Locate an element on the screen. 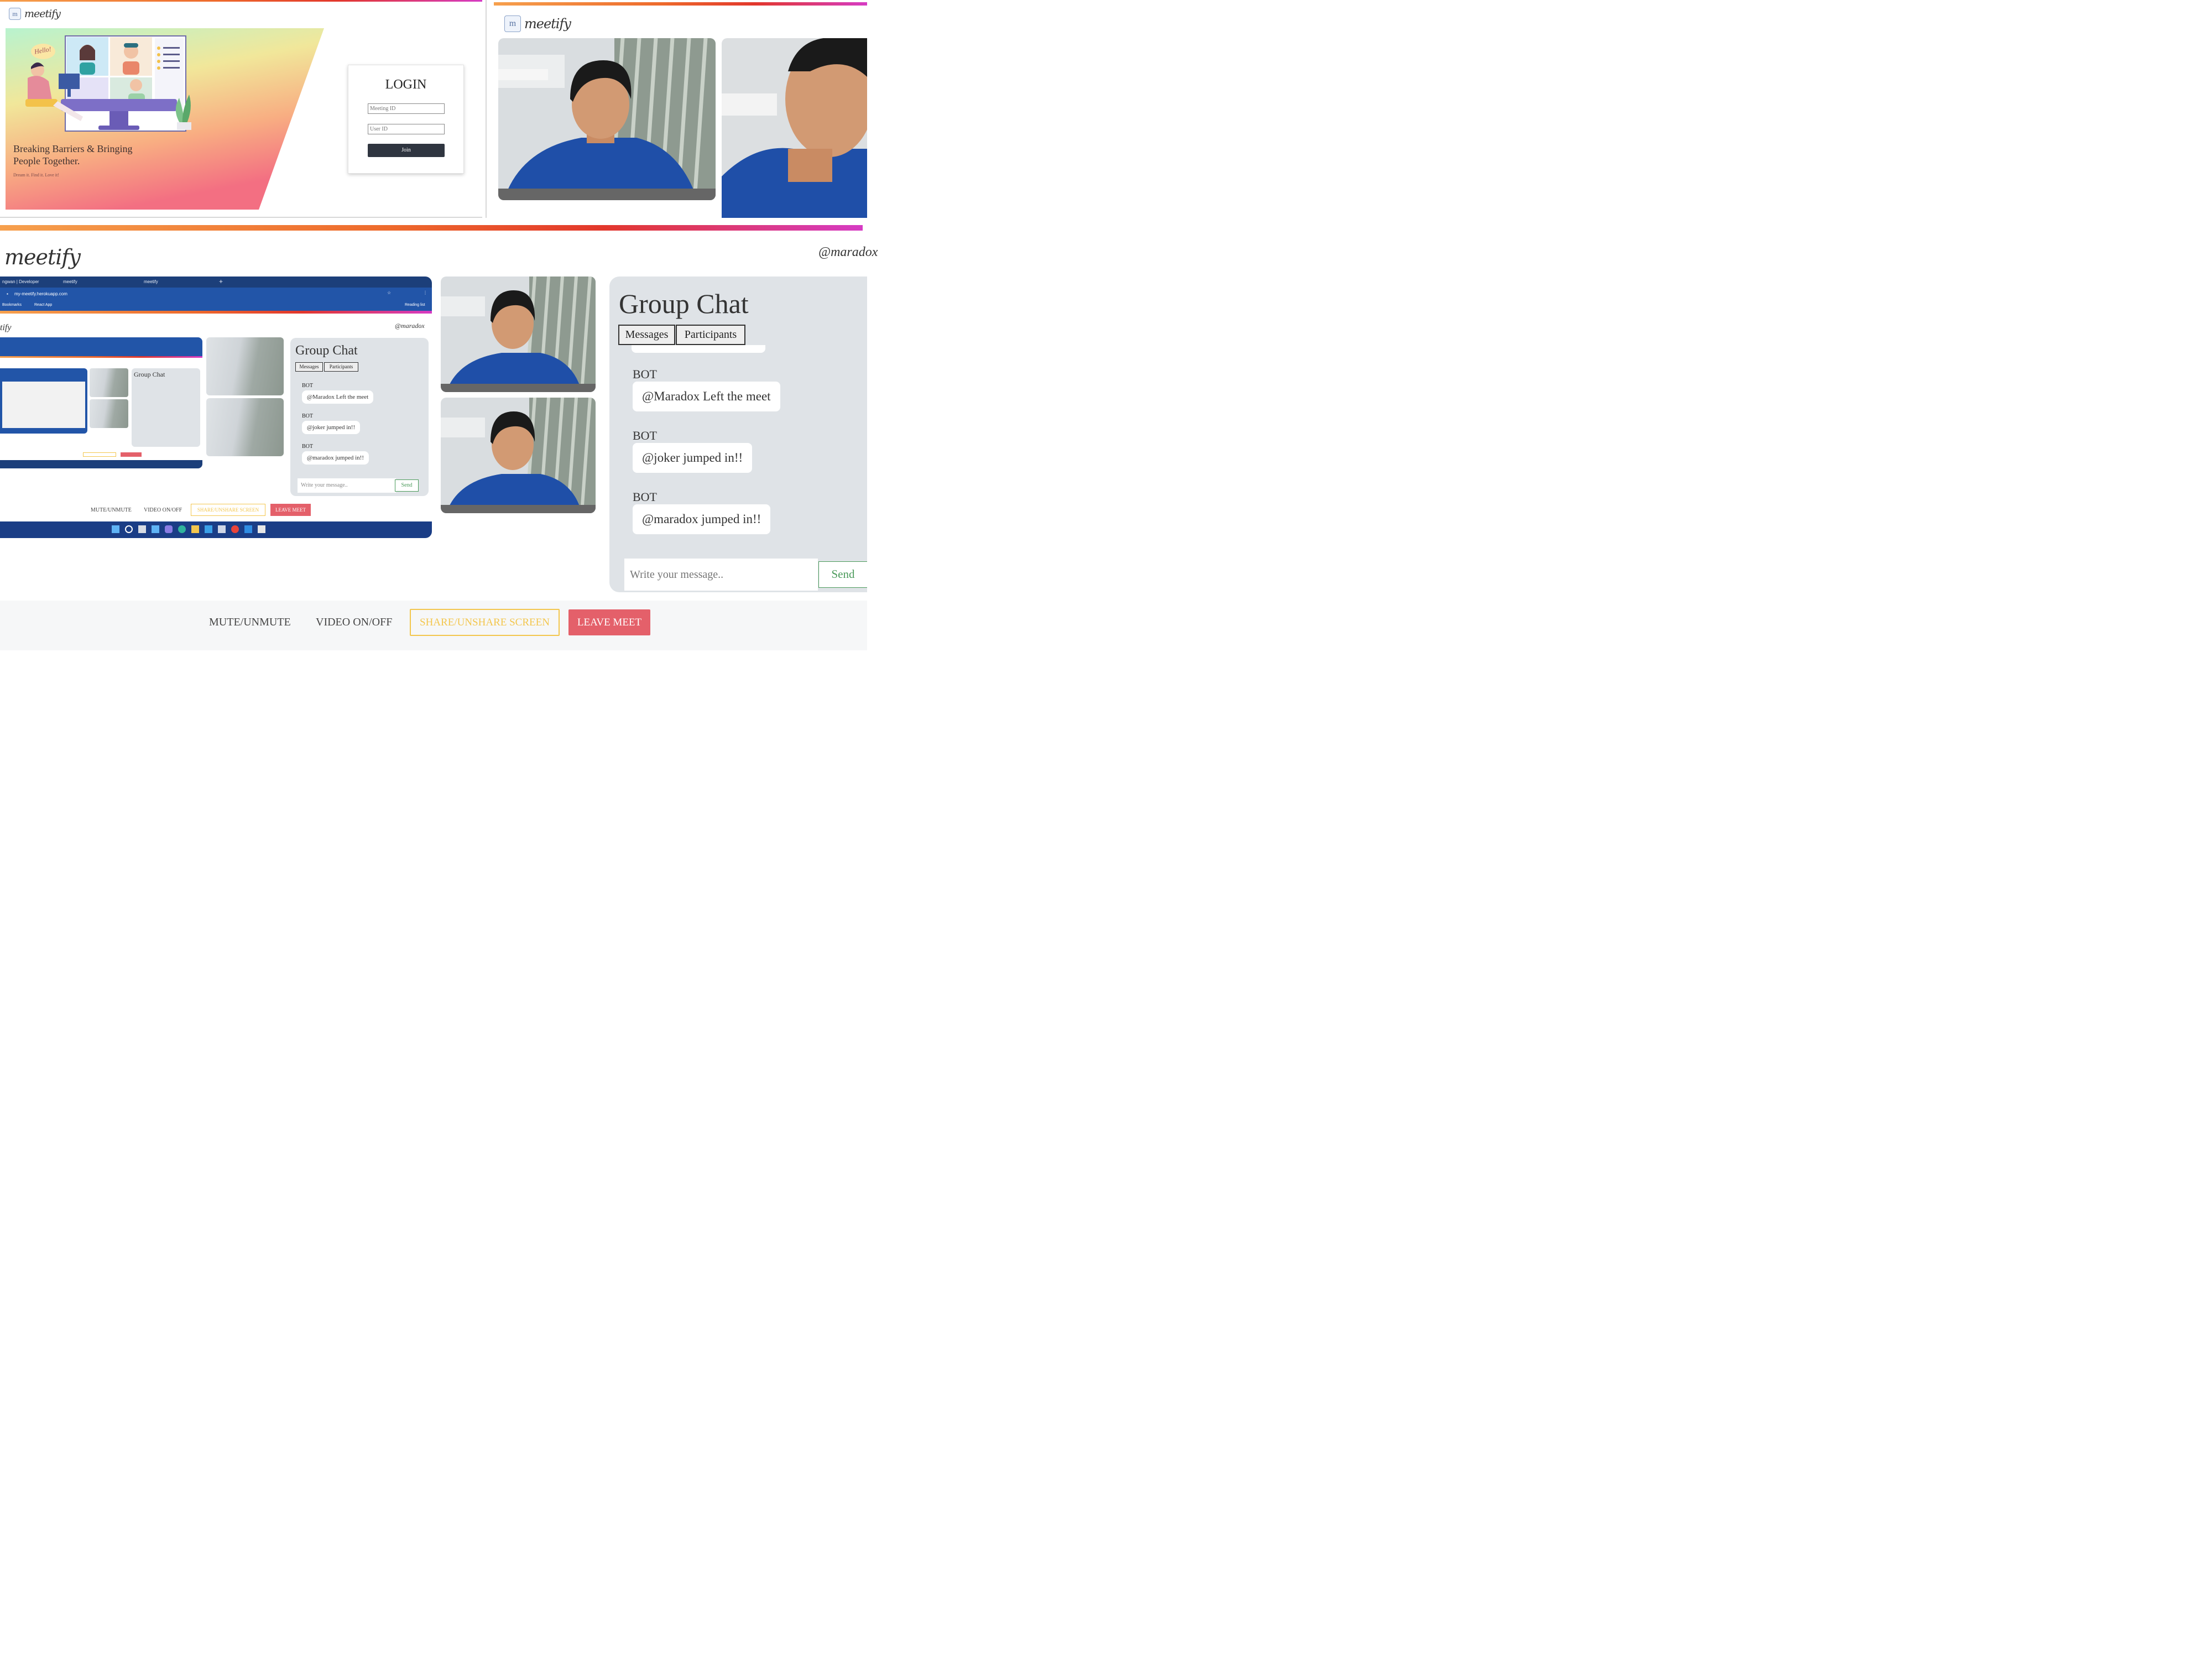  chat-tab-participants: Participants is located at coordinates (711, 335).